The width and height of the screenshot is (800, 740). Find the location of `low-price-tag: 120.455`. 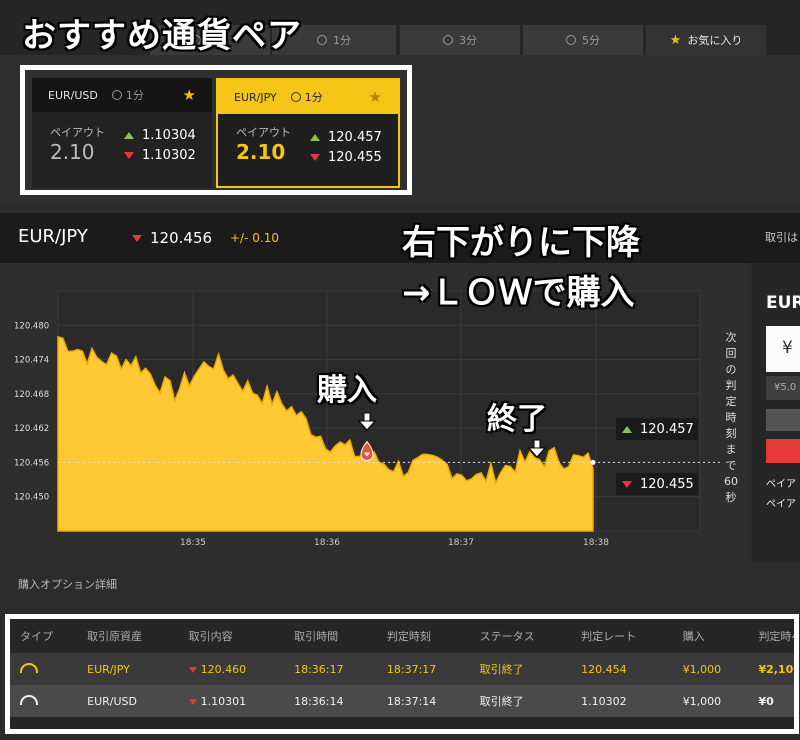

low-price-tag: 120.455 is located at coordinates (657, 484).